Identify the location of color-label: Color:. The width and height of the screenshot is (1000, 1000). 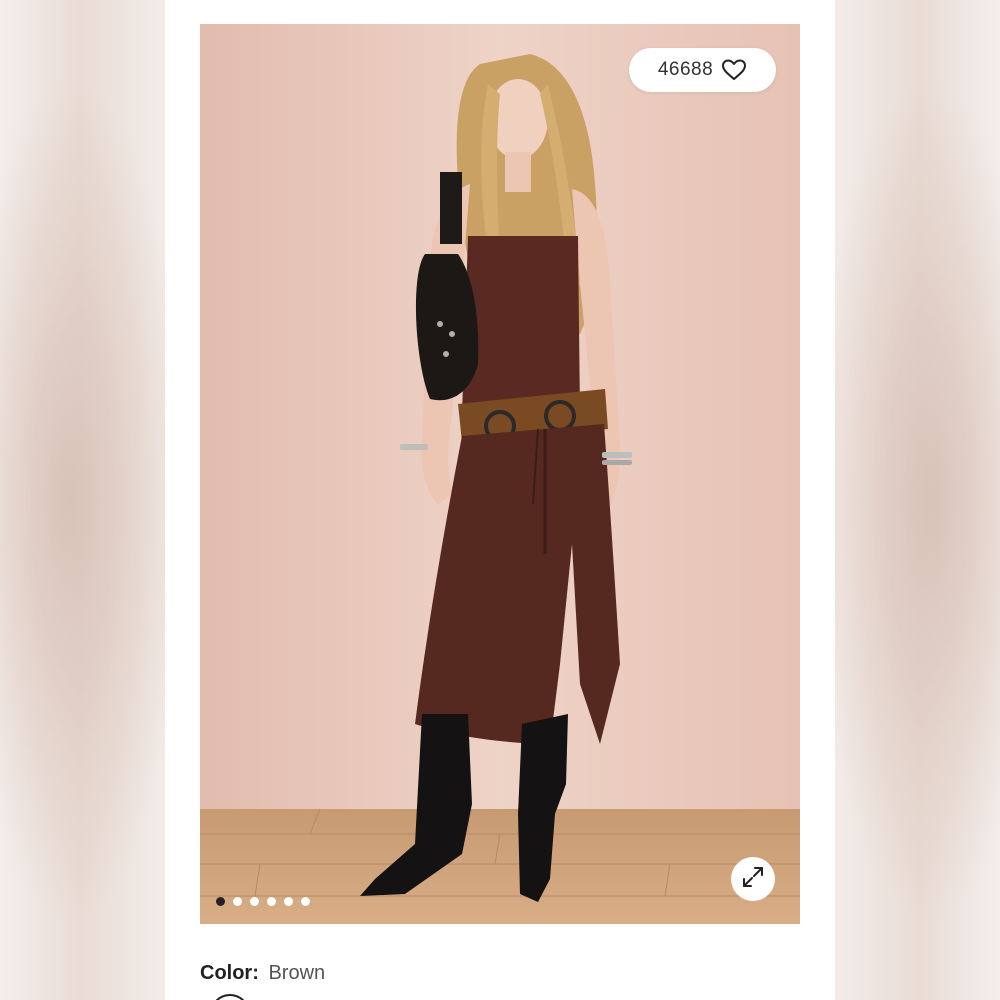
(229, 973).